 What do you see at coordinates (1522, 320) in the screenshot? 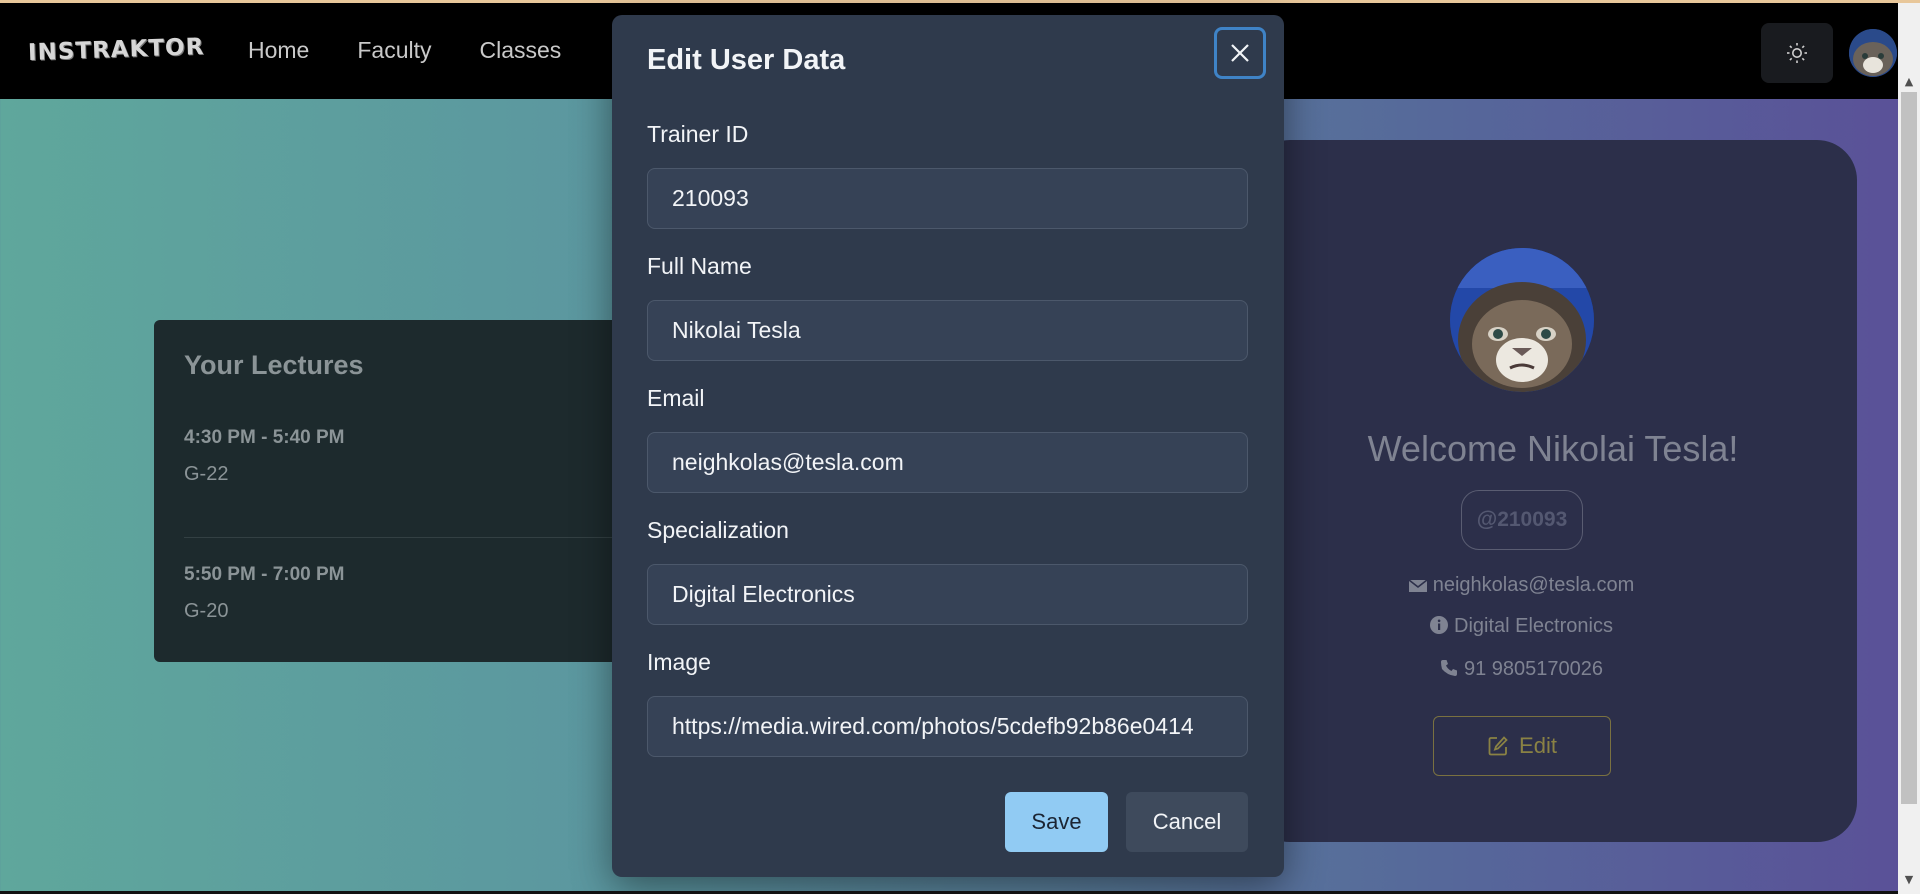
I see `profile-avatar` at bounding box center [1522, 320].